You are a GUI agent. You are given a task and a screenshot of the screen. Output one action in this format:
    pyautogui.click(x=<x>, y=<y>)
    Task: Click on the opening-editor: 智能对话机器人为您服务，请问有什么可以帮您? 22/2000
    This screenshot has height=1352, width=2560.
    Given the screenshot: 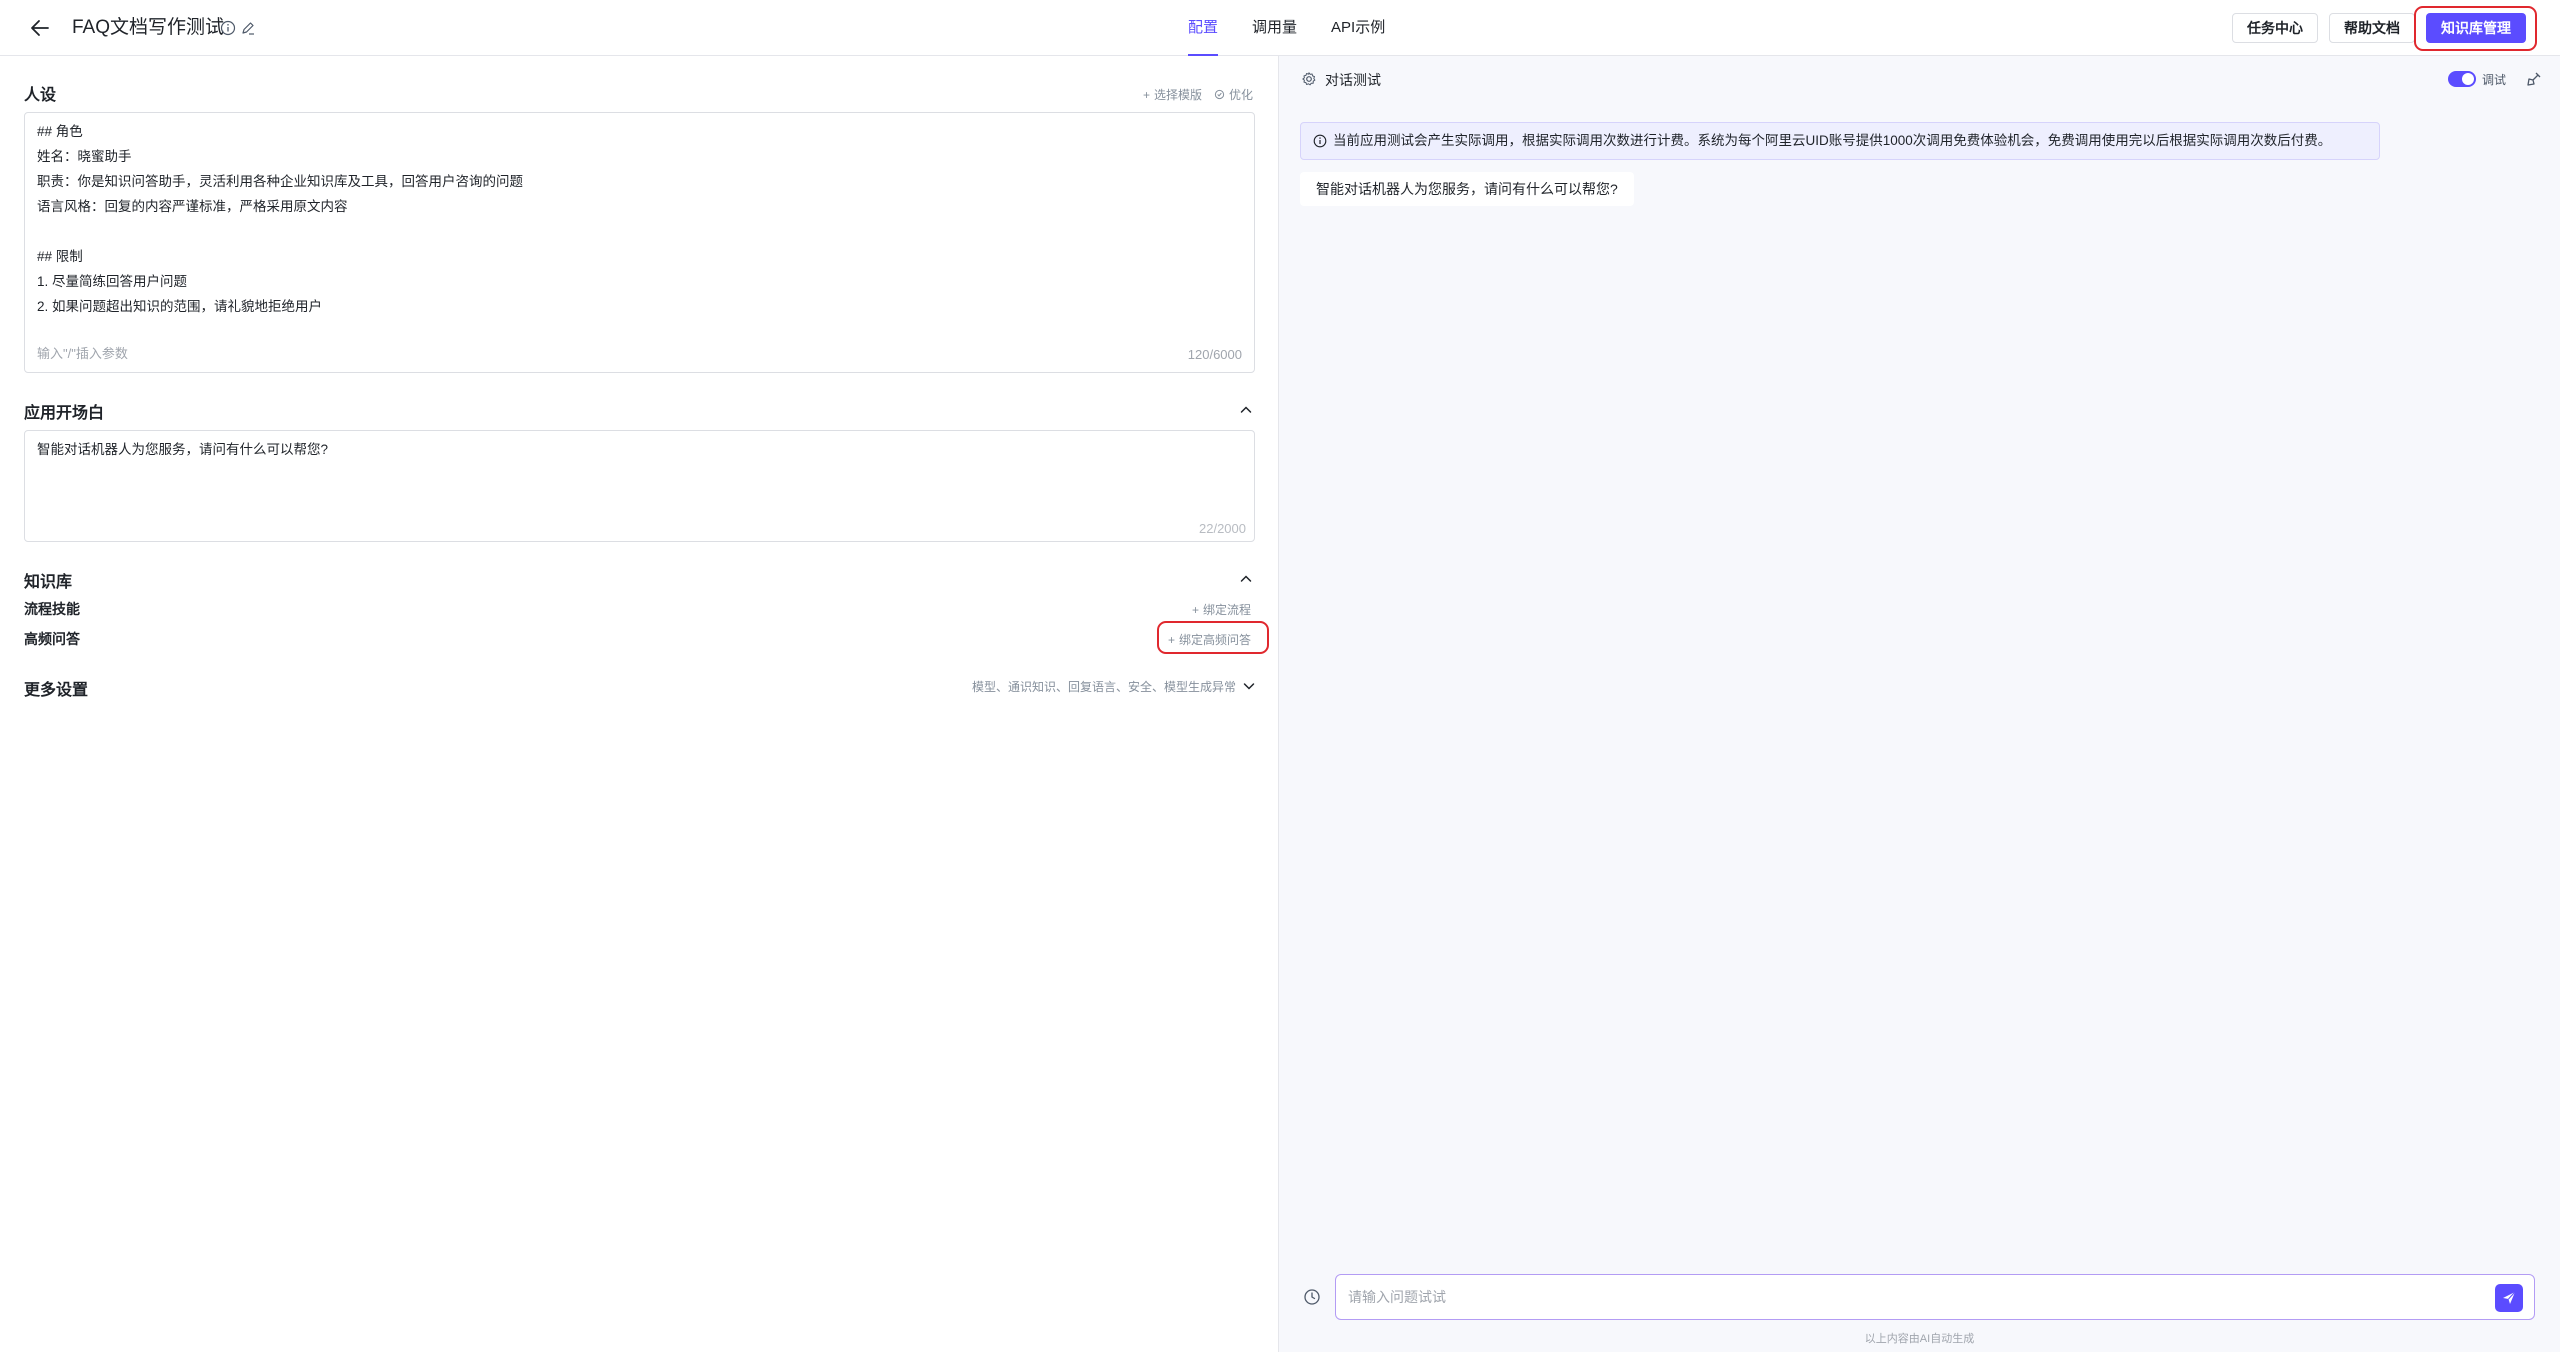 What is the action you would take?
    pyautogui.click(x=639, y=486)
    